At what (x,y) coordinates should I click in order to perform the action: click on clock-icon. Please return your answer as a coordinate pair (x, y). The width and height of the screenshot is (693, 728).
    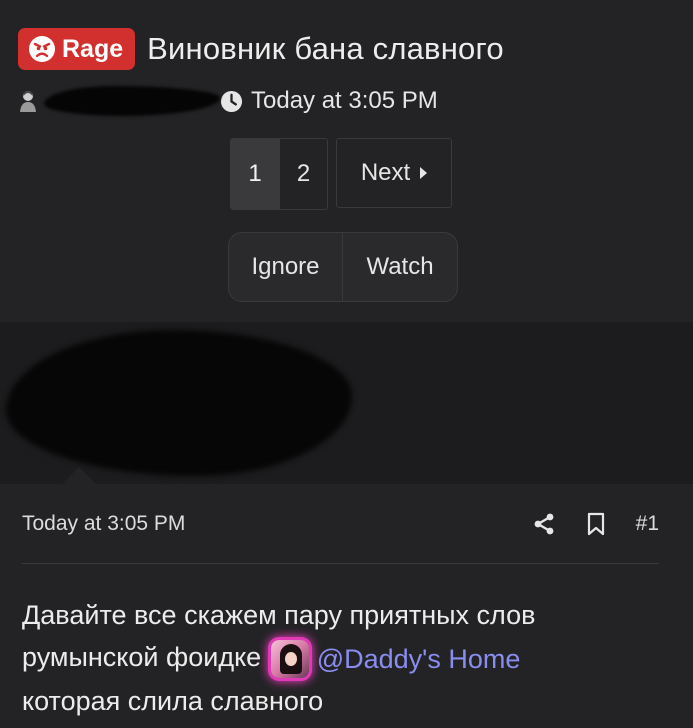
    Looking at the image, I should click on (231, 101).